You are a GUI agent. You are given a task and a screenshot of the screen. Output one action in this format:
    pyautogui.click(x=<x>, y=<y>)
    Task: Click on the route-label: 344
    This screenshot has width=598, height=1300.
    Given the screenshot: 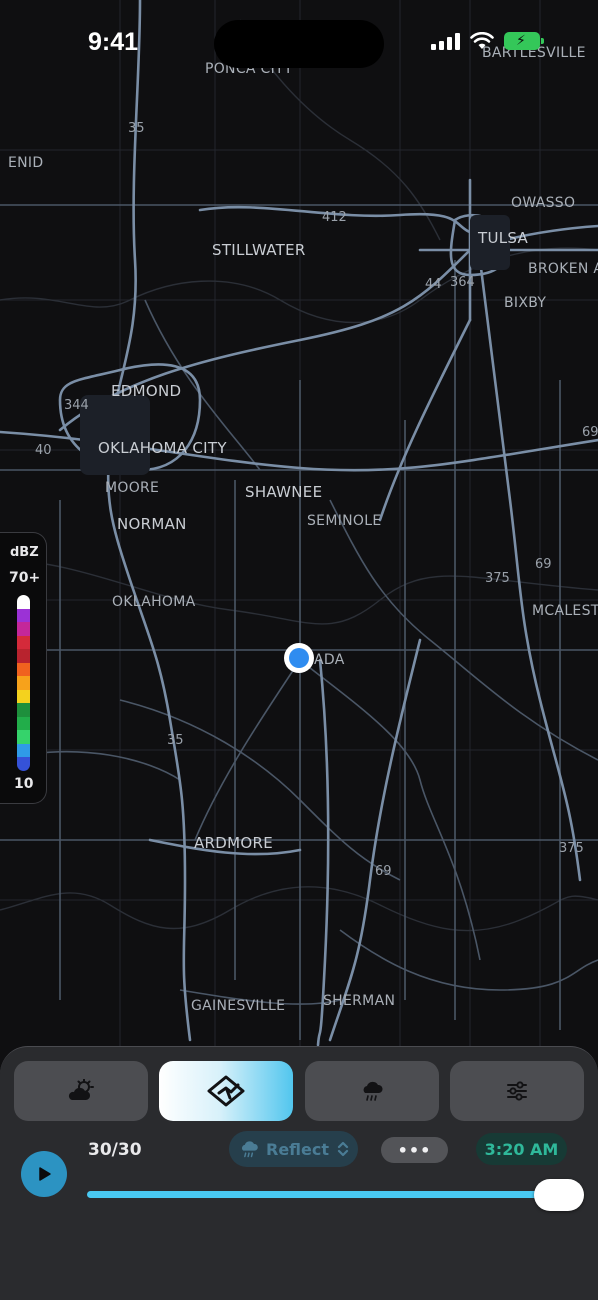 What is the action you would take?
    pyautogui.click(x=76, y=405)
    